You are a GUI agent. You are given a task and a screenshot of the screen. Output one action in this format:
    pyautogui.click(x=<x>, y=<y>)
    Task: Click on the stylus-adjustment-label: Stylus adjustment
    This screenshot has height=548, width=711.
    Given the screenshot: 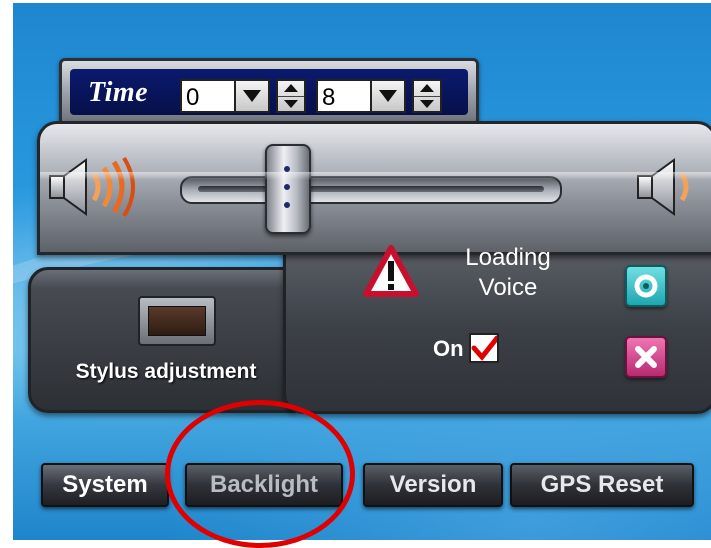 What is the action you would take?
    pyautogui.click(x=166, y=371)
    